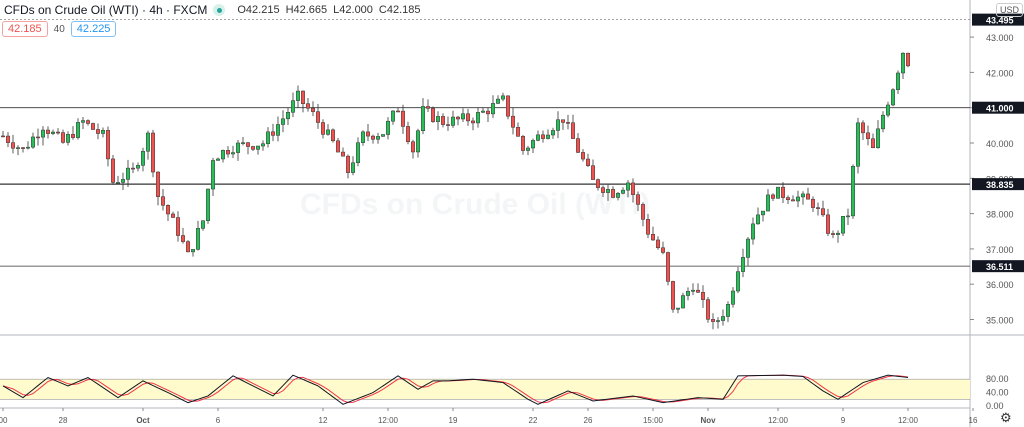 This screenshot has width=1024, height=427. What do you see at coordinates (59, 29) in the screenshot?
I see `spread: 40` at bounding box center [59, 29].